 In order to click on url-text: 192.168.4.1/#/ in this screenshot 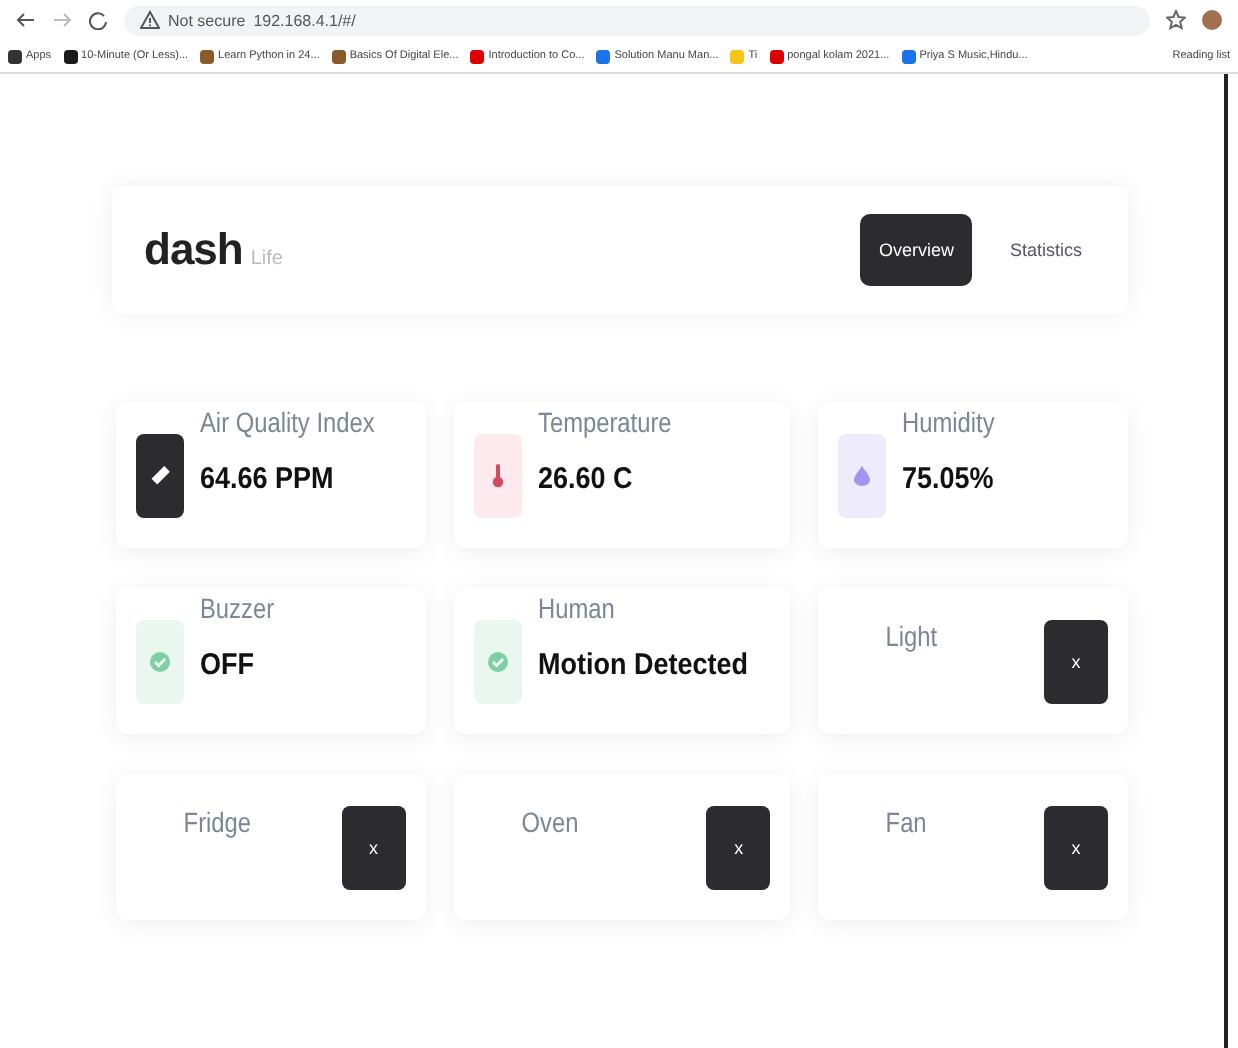, I will do `click(304, 20)`.